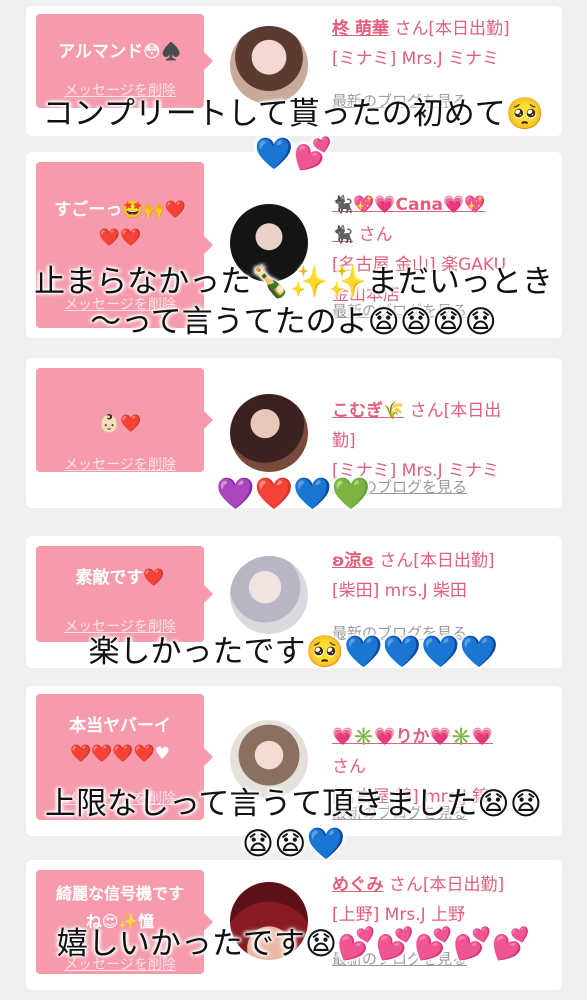  Describe the element at coordinates (416, 59) in the screenshot. I see `shop-name: [ミナミ] Mrs.J ミナミ` at that location.